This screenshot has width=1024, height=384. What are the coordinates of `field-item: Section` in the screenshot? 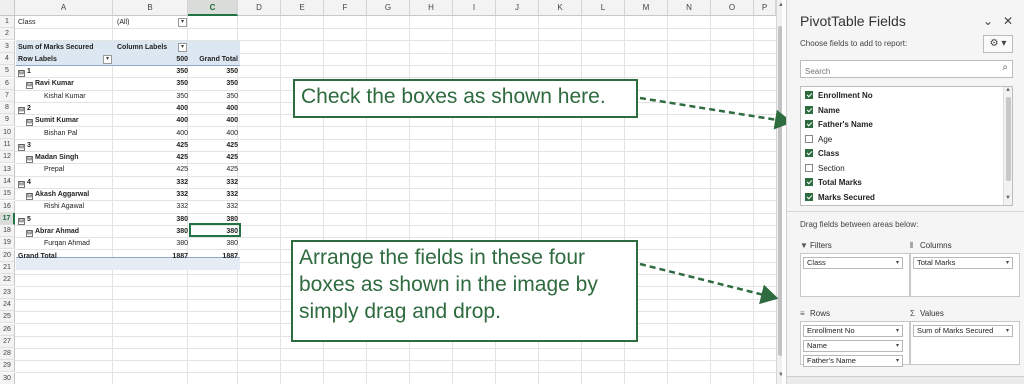 It's located at (825, 169).